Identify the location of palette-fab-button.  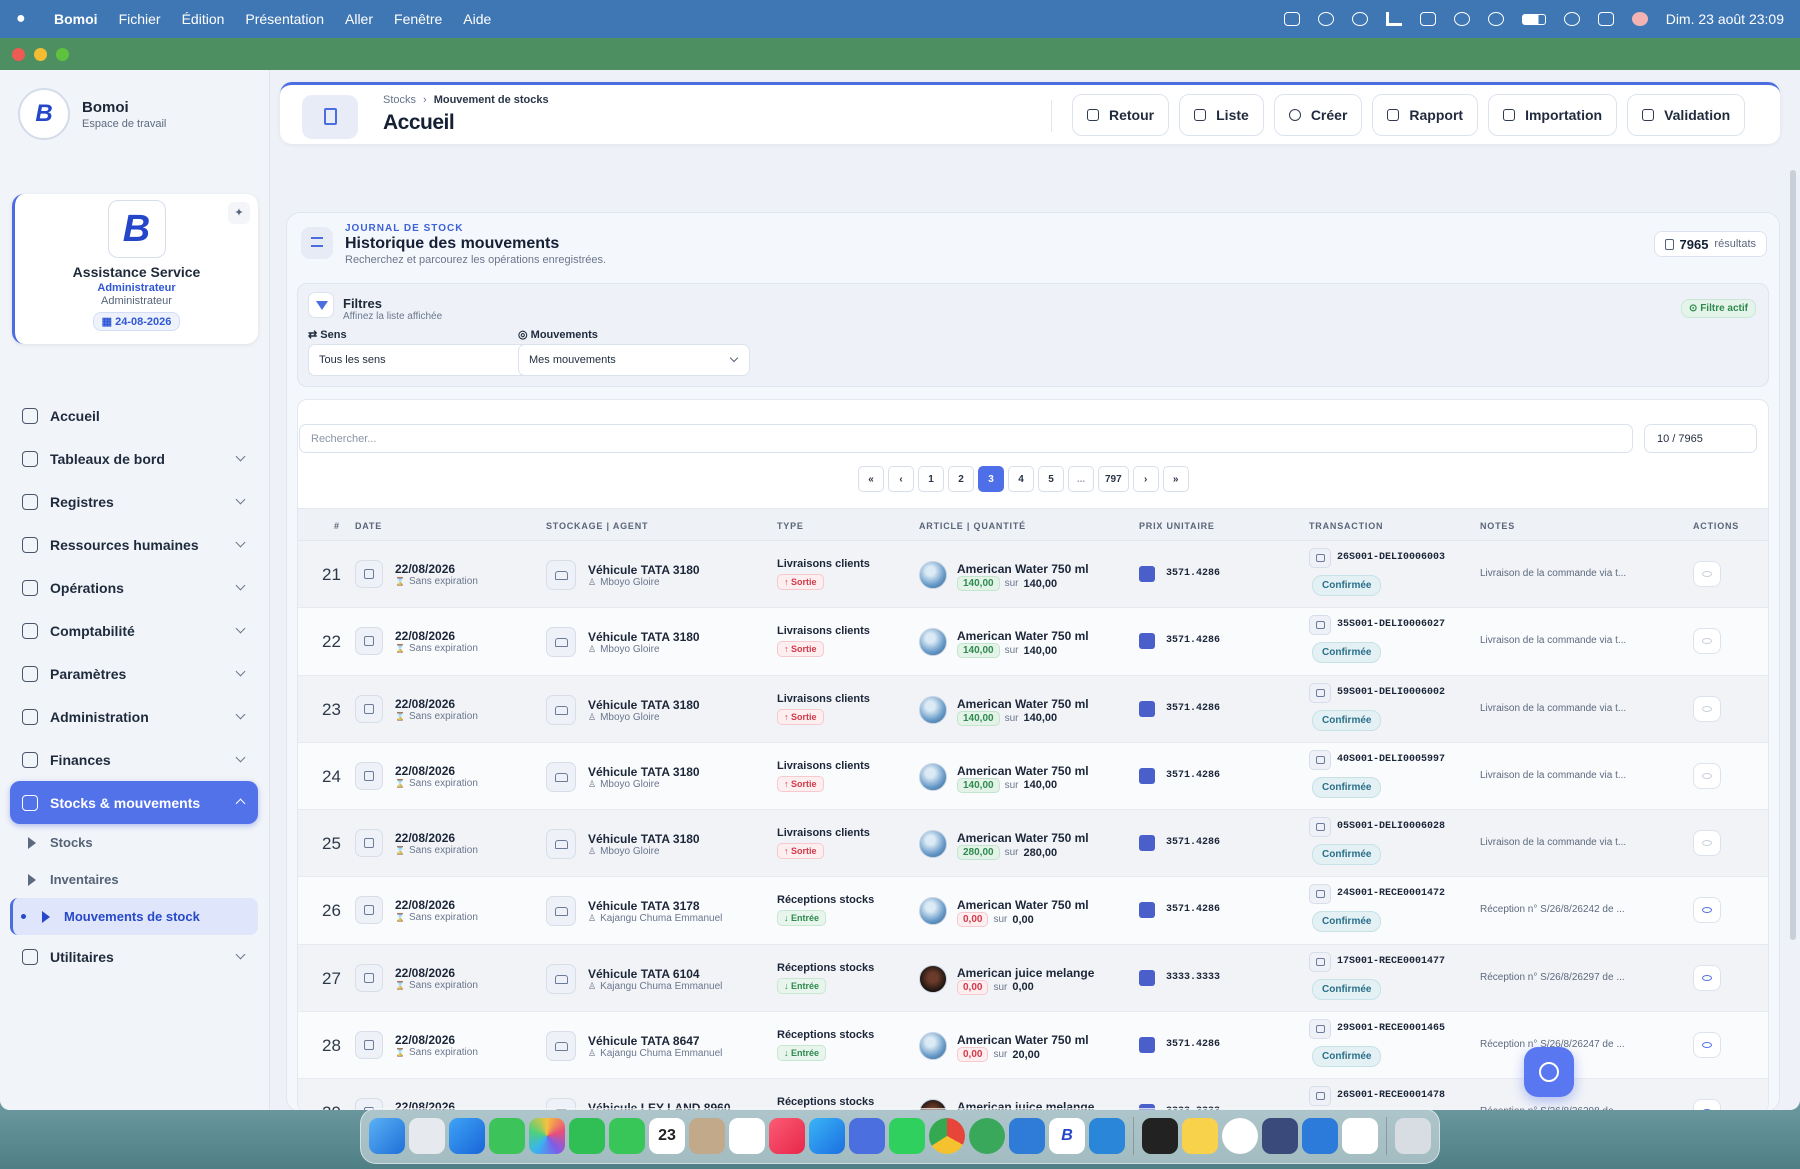
(1549, 1072).